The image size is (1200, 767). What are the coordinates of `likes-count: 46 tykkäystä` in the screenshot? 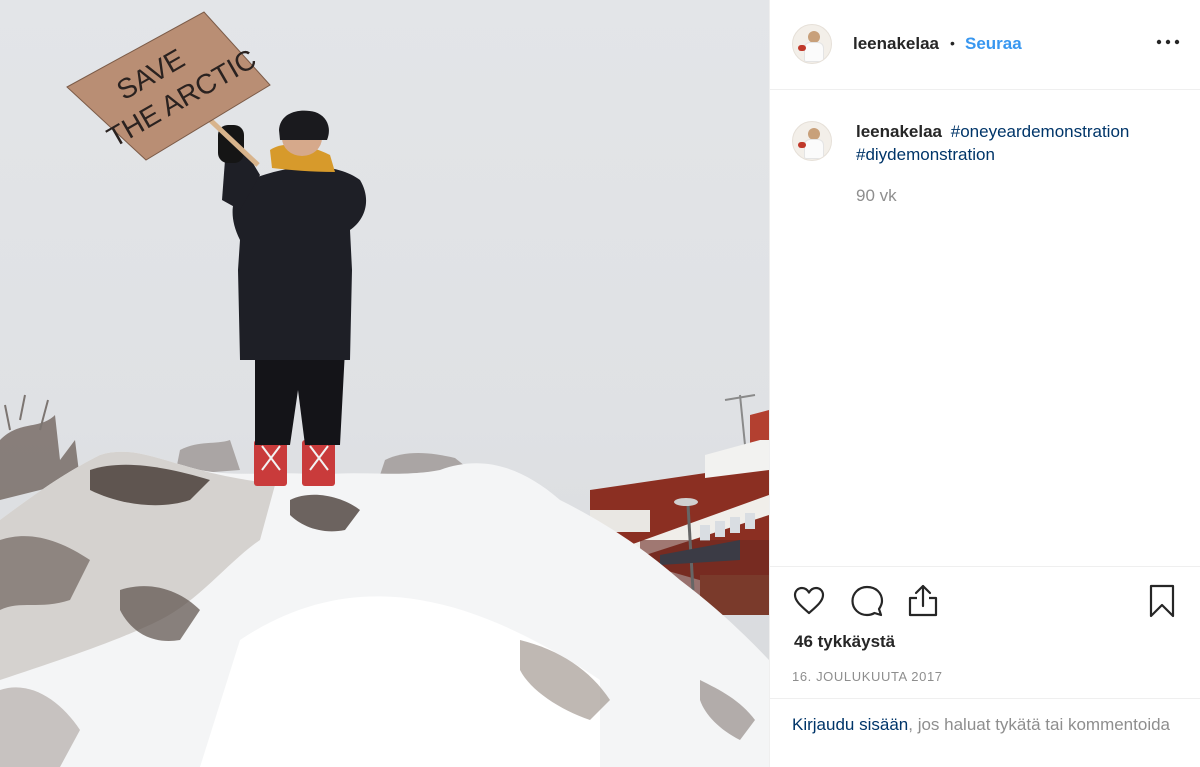 It's located at (844, 642).